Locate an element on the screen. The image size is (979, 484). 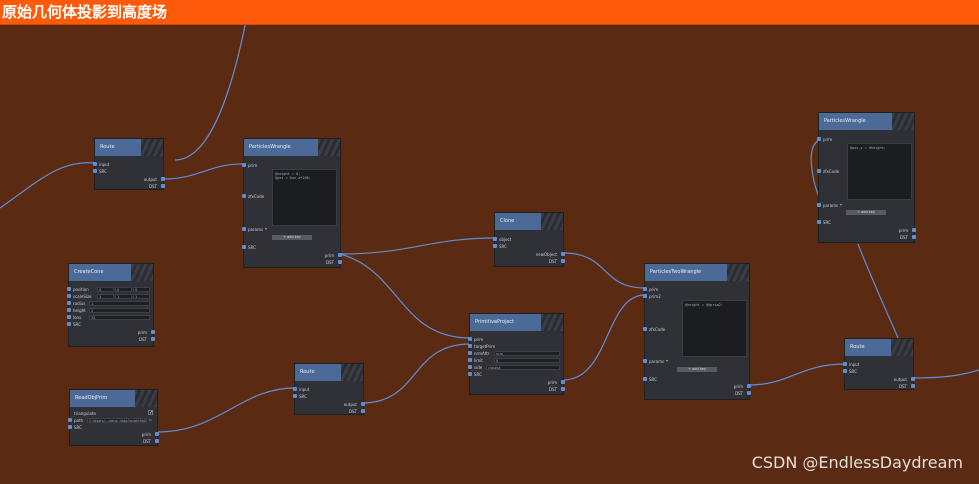
lons-field: 32 is located at coordinates (119, 317).